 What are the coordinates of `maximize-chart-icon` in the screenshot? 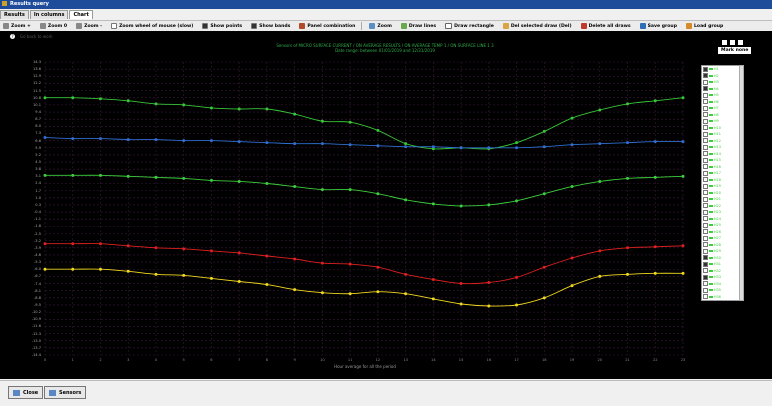 It's located at (732, 42).